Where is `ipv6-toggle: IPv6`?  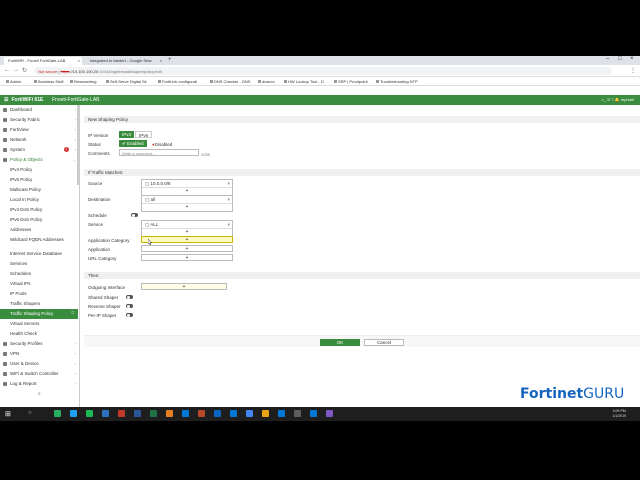 ipv6-toggle: IPv6 is located at coordinates (144, 134).